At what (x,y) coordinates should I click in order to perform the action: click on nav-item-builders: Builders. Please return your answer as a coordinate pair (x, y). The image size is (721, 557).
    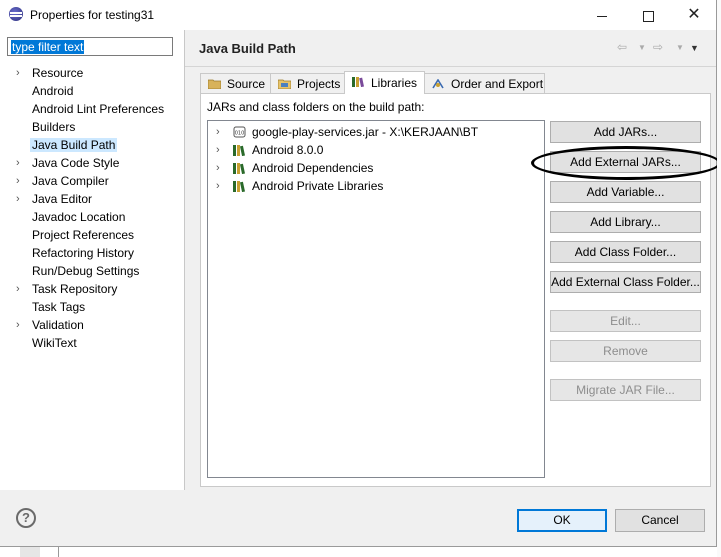
    Looking at the image, I should click on (92, 127).